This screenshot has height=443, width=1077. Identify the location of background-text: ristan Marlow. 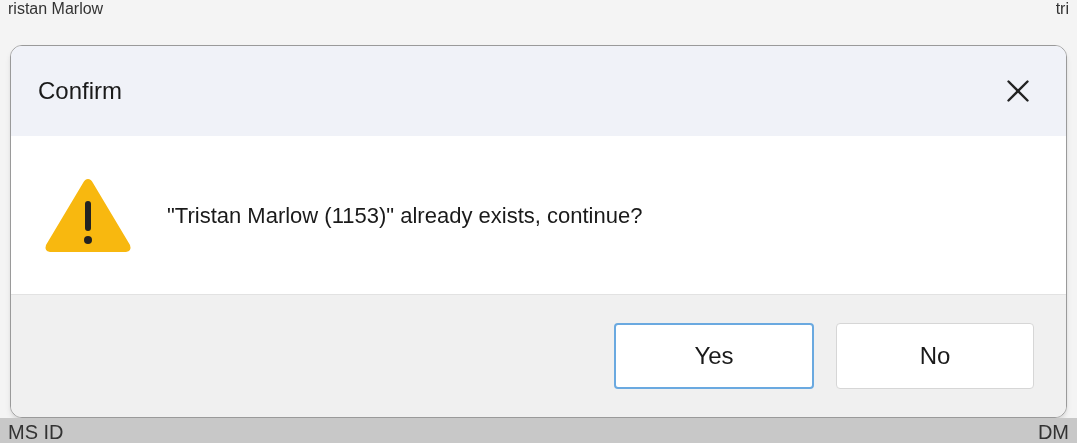
(56, 9).